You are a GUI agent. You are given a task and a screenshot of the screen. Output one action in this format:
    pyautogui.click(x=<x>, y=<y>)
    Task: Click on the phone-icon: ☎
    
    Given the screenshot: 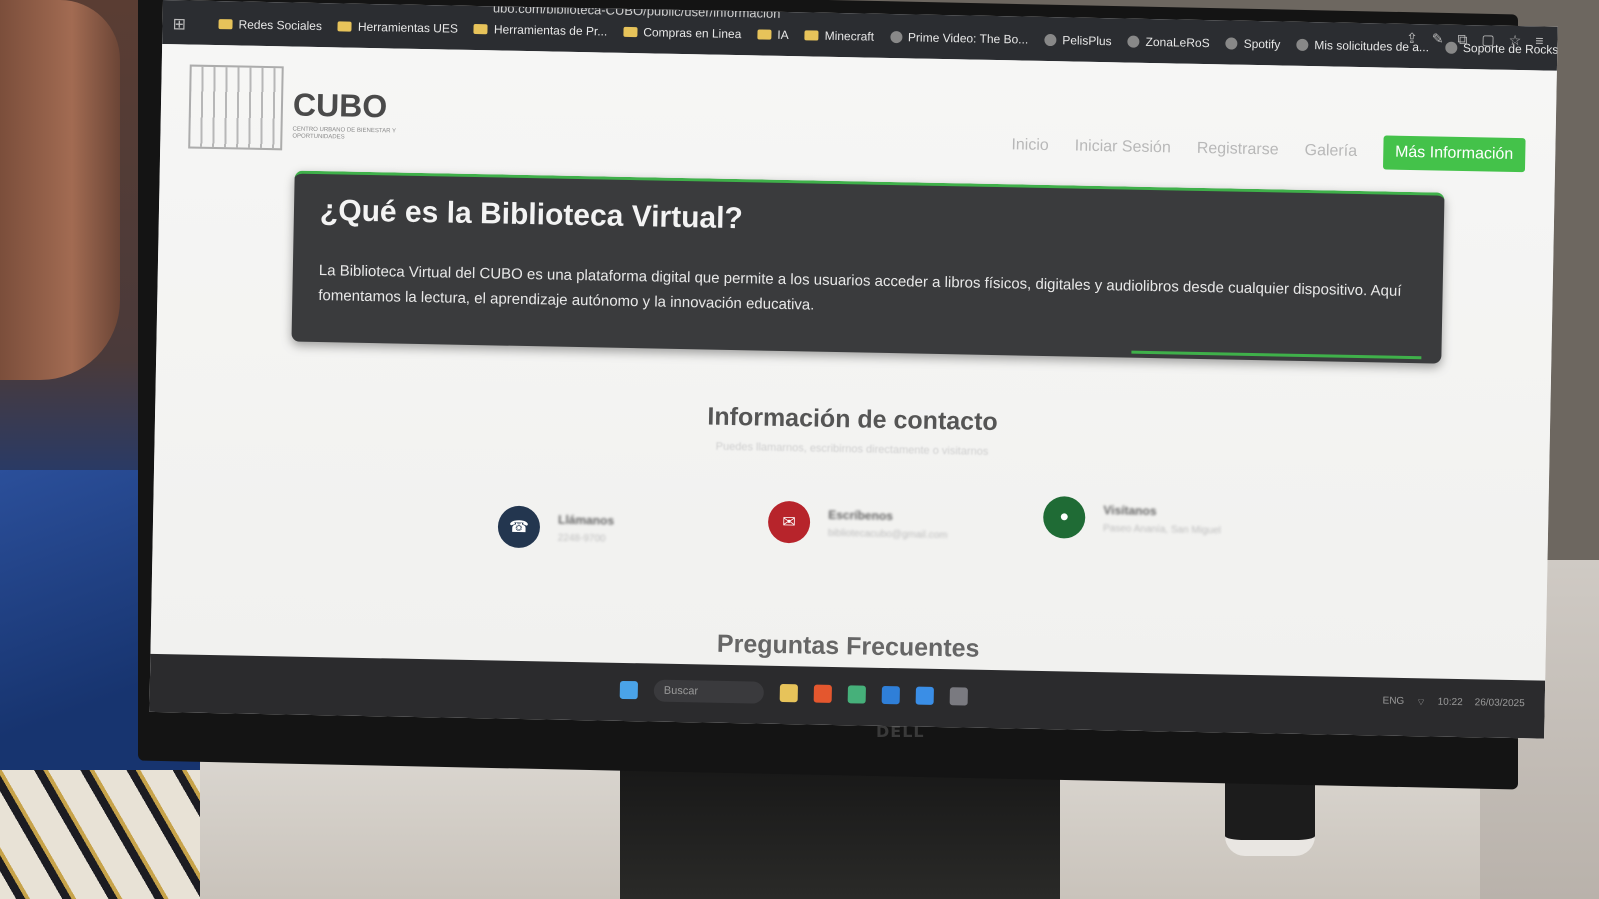 What is the action you would take?
    pyautogui.click(x=519, y=527)
    